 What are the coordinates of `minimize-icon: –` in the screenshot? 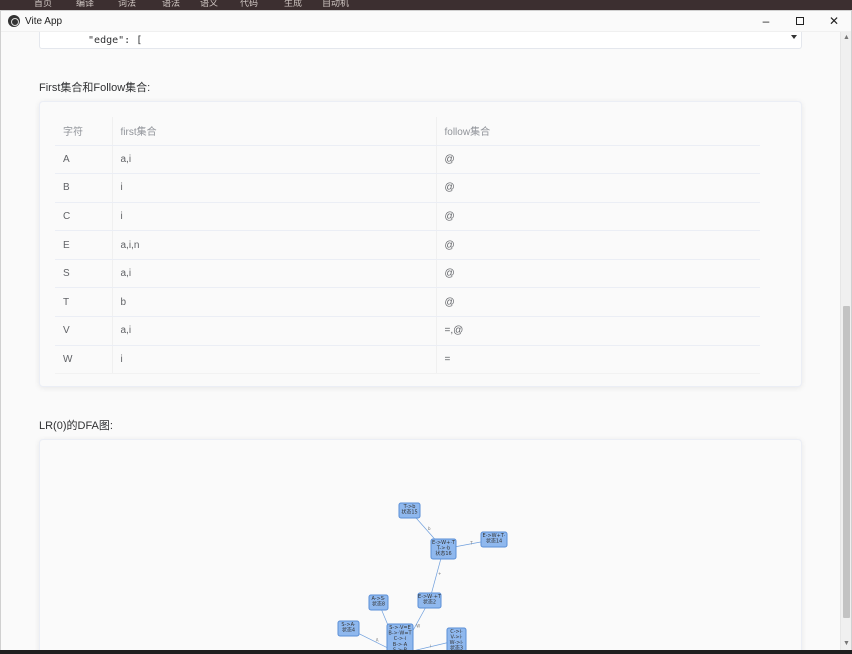 It's located at (766, 21).